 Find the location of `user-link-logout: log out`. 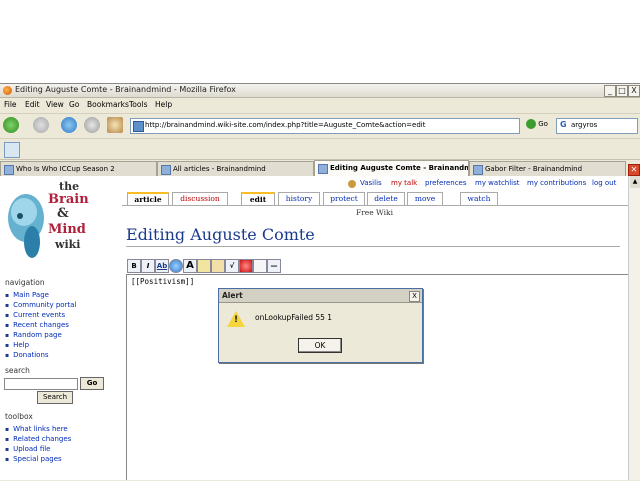

user-link-logout: log out is located at coordinates (604, 183).